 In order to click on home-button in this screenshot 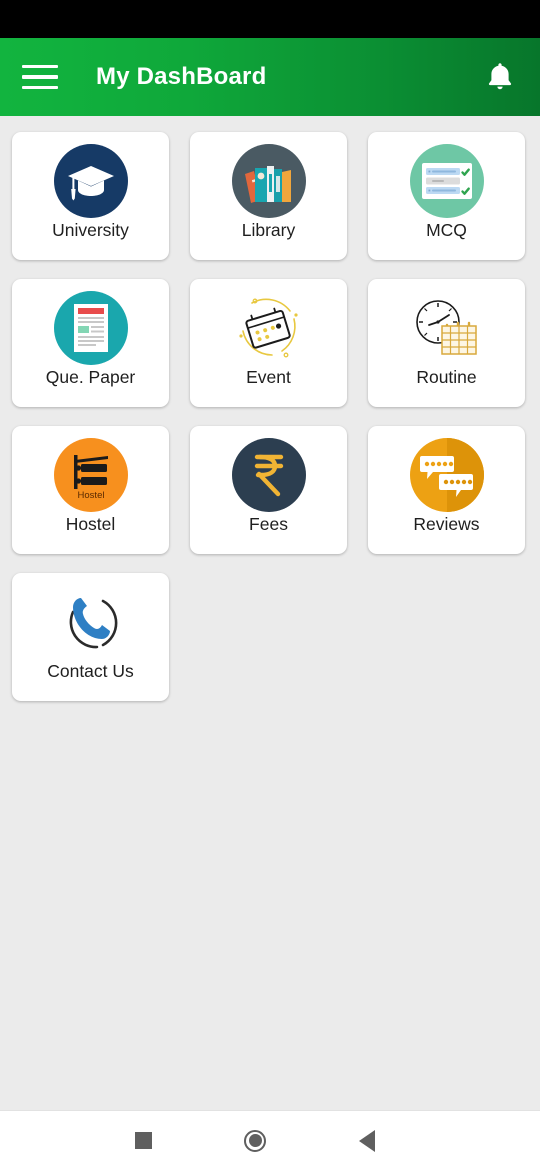, I will do `click(255, 1140)`.